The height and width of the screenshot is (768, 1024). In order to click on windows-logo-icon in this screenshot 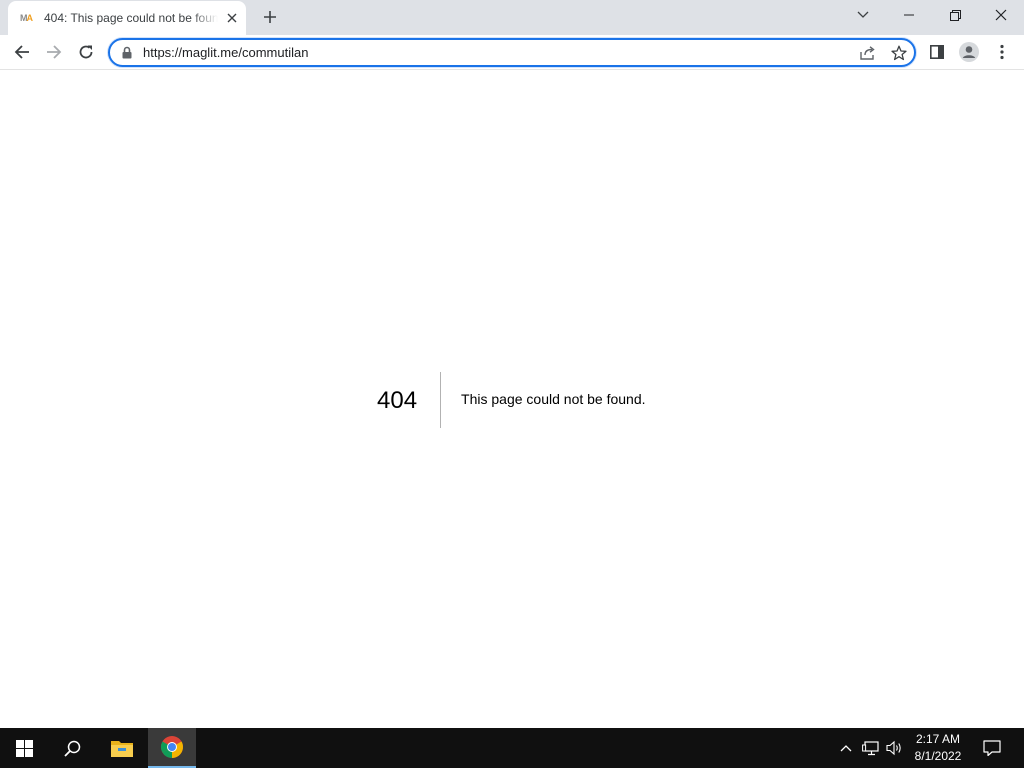, I will do `click(24, 748)`.